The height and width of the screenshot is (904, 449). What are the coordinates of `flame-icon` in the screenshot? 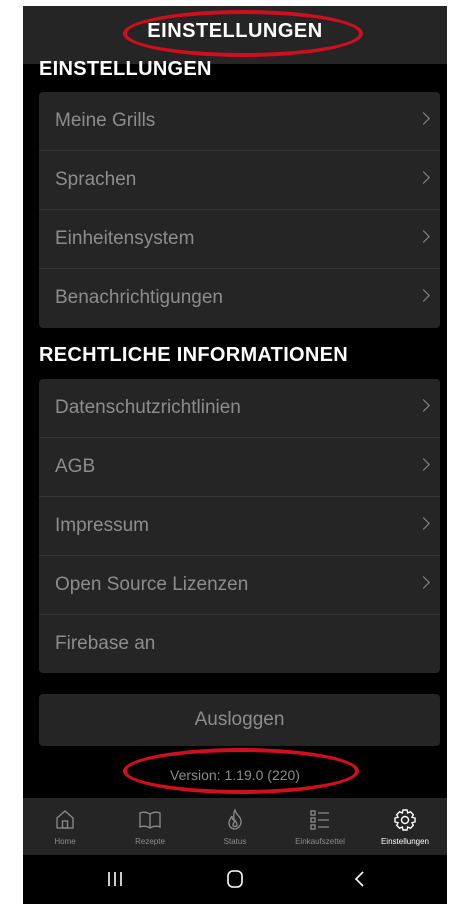 It's located at (235, 819).